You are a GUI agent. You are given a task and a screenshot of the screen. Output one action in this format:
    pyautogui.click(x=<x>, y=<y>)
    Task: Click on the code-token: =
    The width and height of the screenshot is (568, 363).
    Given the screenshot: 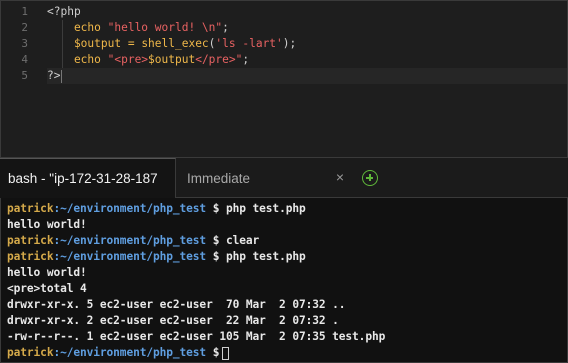 What is the action you would take?
    pyautogui.click(x=131, y=43)
    